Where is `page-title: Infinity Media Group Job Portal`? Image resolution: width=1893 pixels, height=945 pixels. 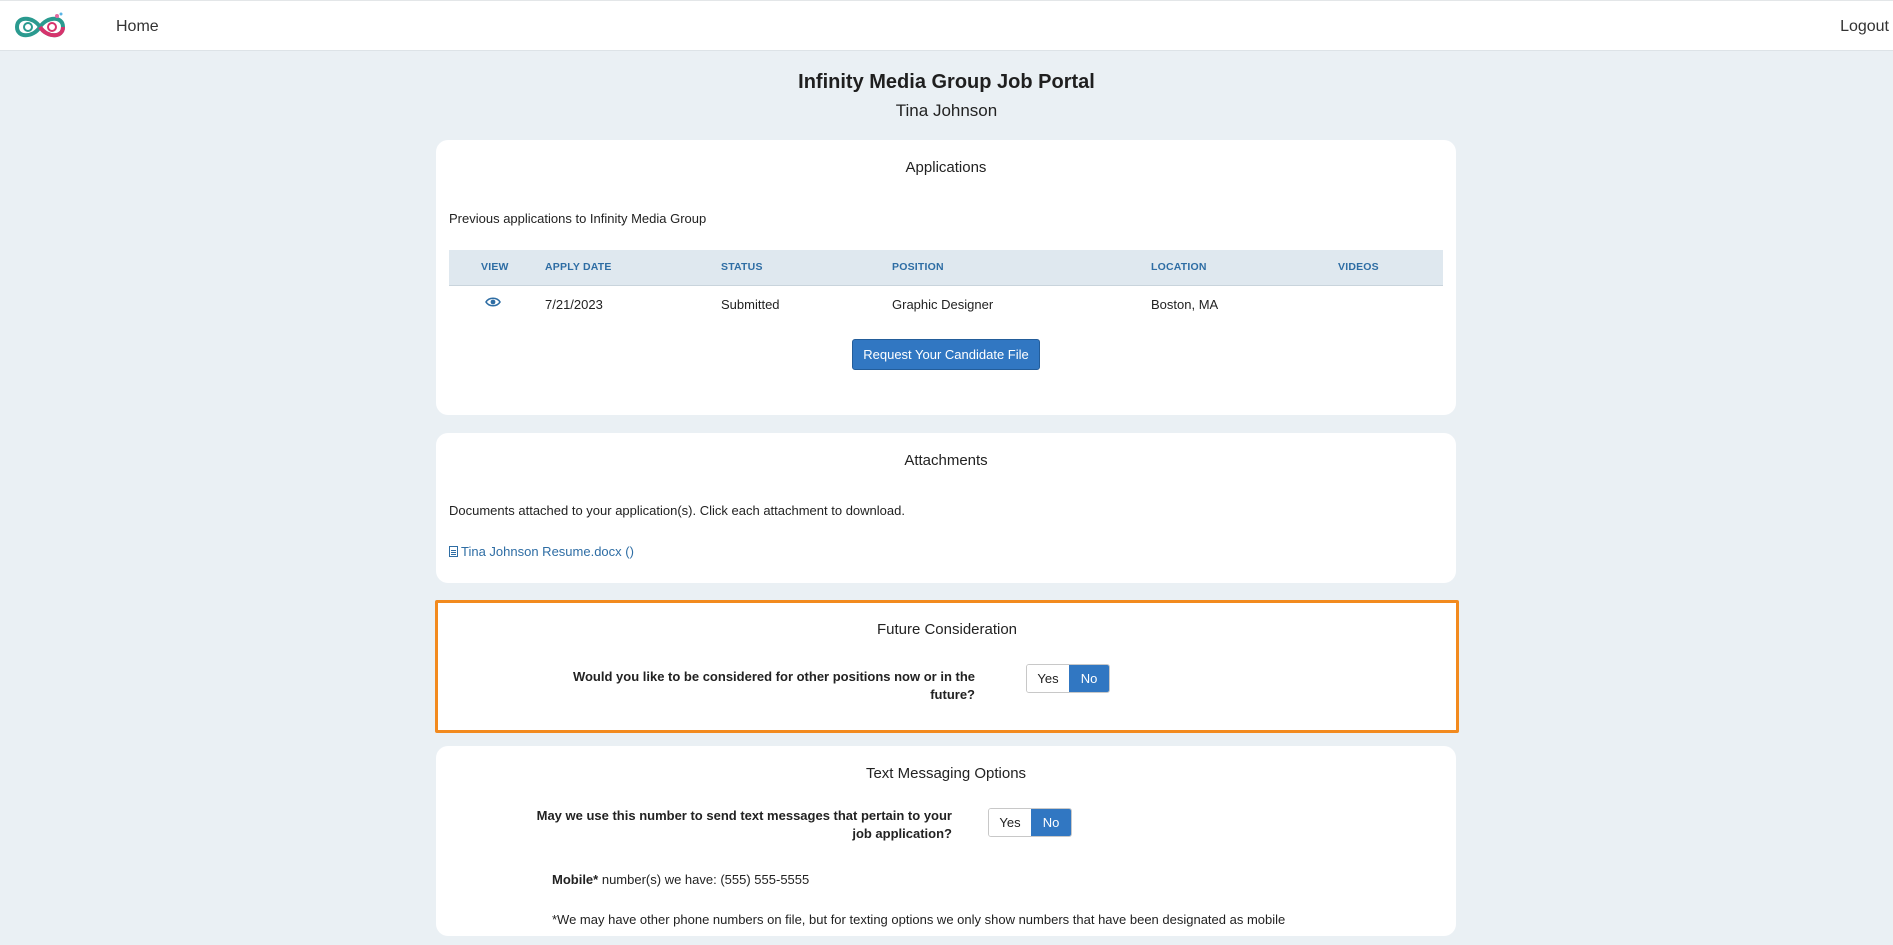 page-title: Infinity Media Group Job Portal is located at coordinates (946, 82).